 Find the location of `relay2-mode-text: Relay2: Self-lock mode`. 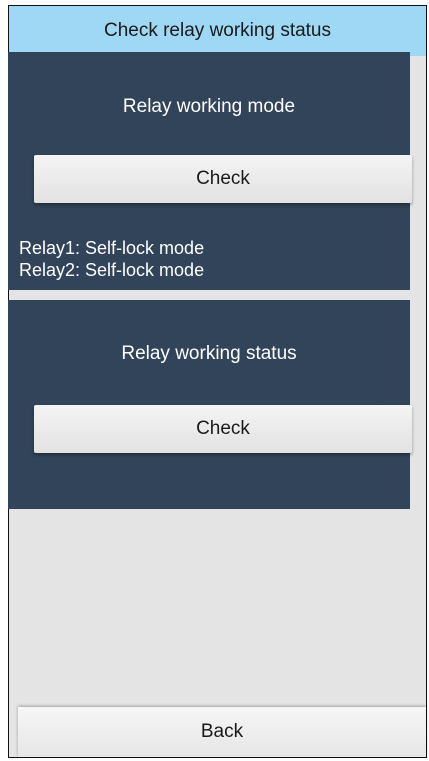

relay2-mode-text: Relay2: Self-lock mode is located at coordinates (112, 270).